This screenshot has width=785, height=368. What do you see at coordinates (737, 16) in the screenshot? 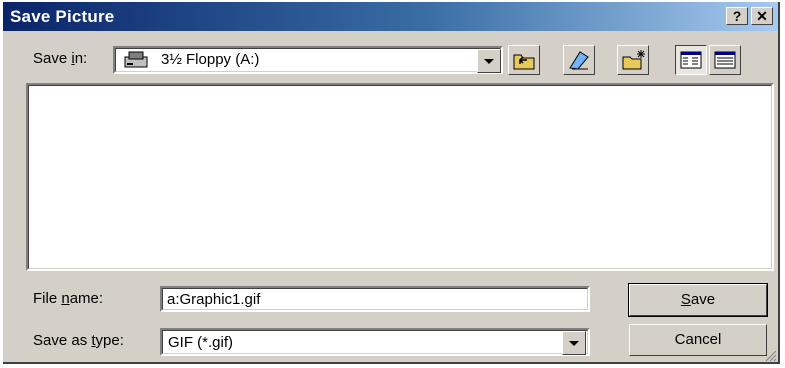
I see `help-button: ?` at bounding box center [737, 16].